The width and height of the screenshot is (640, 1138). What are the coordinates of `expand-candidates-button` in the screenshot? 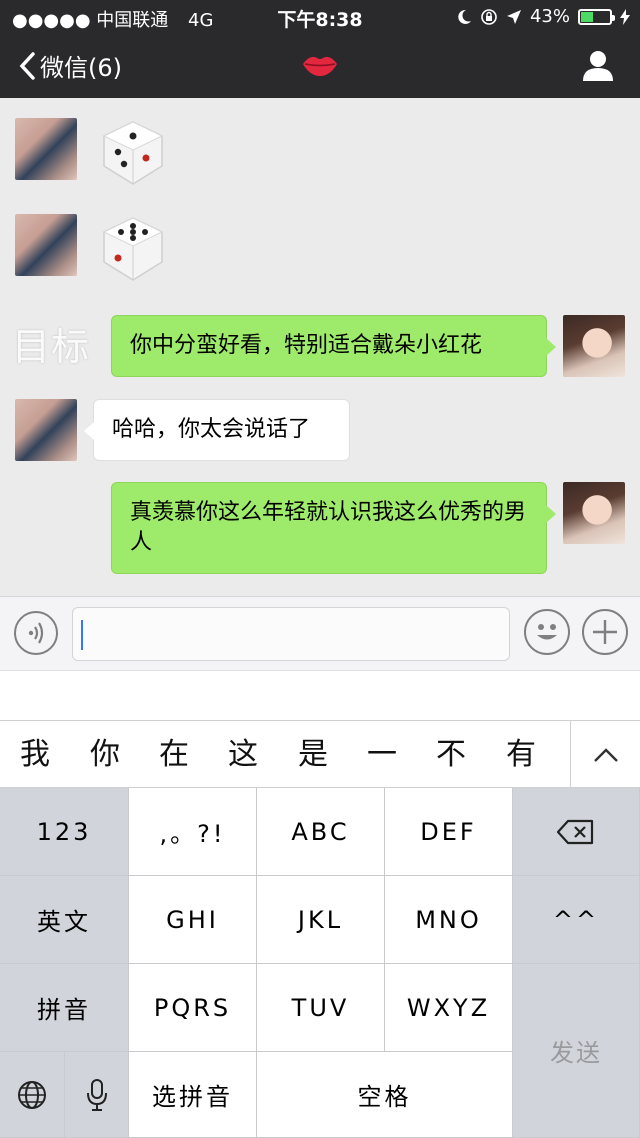 It's located at (605, 755).